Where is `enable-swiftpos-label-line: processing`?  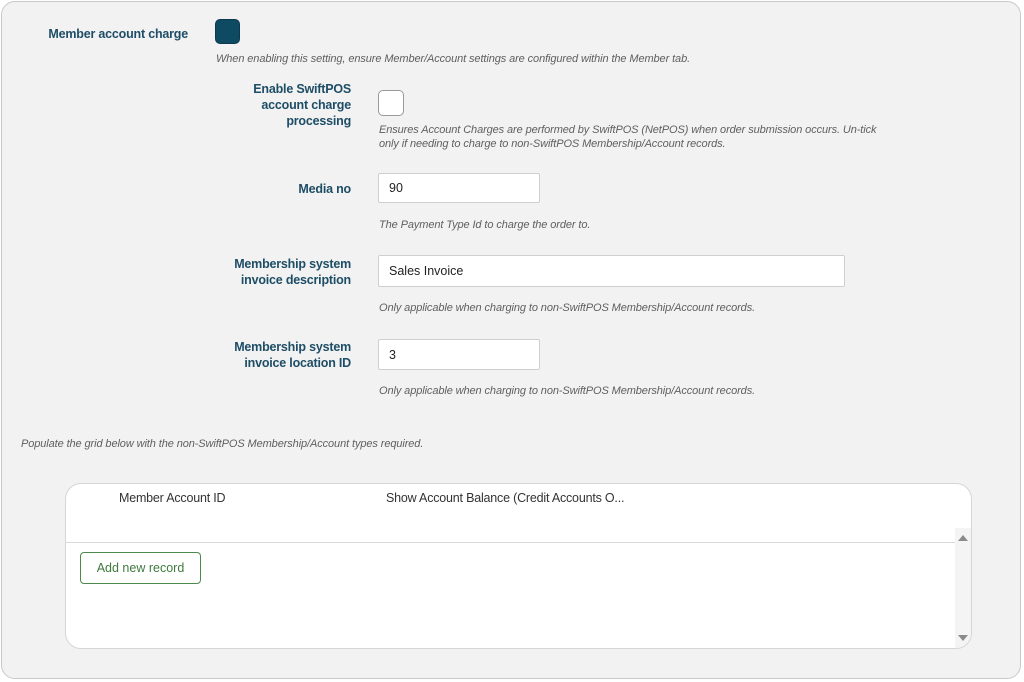 enable-swiftpos-label-line: processing is located at coordinates (318, 121).